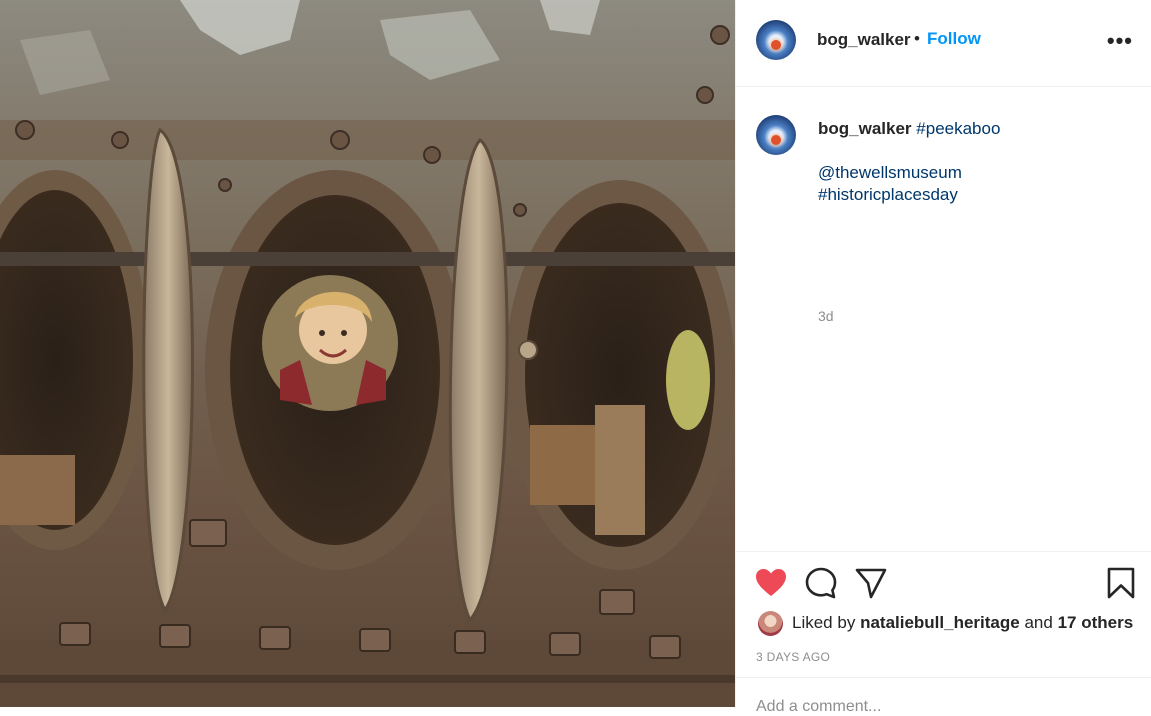 The height and width of the screenshot is (716, 1151). I want to click on likes-prefix: Liked by, so click(824, 622).